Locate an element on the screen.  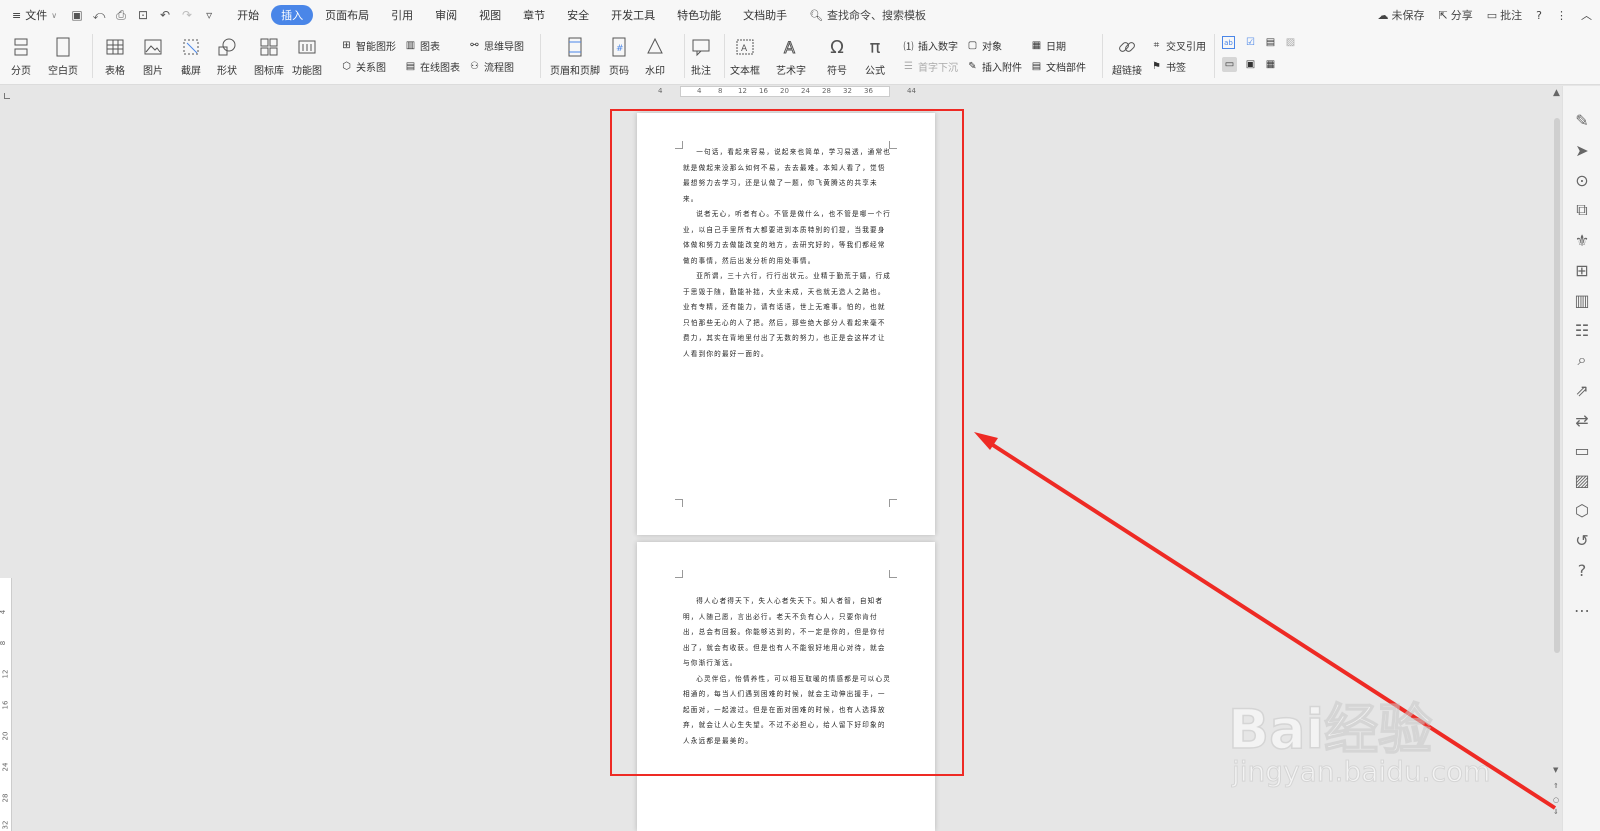
next-page-icon: ⇓ is located at coordinates (1556, 812).